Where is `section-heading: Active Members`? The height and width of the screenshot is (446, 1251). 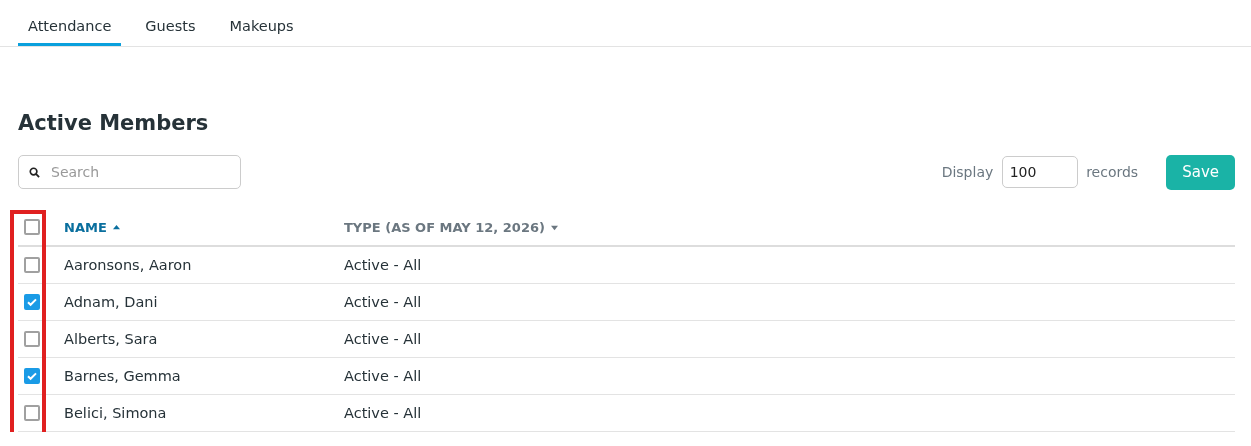 section-heading: Active Members is located at coordinates (114, 123).